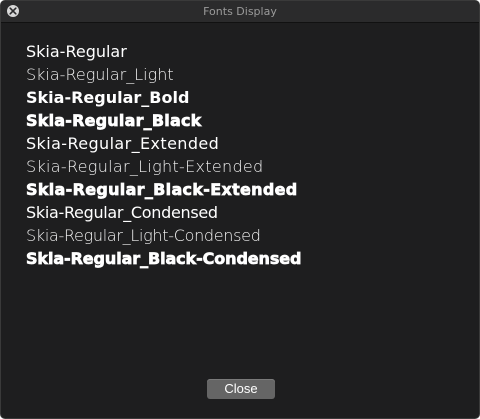  Describe the element at coordinates (100, 74) in the screenshot. I see `font-item-light: Skia-Regular_Light` at that location.